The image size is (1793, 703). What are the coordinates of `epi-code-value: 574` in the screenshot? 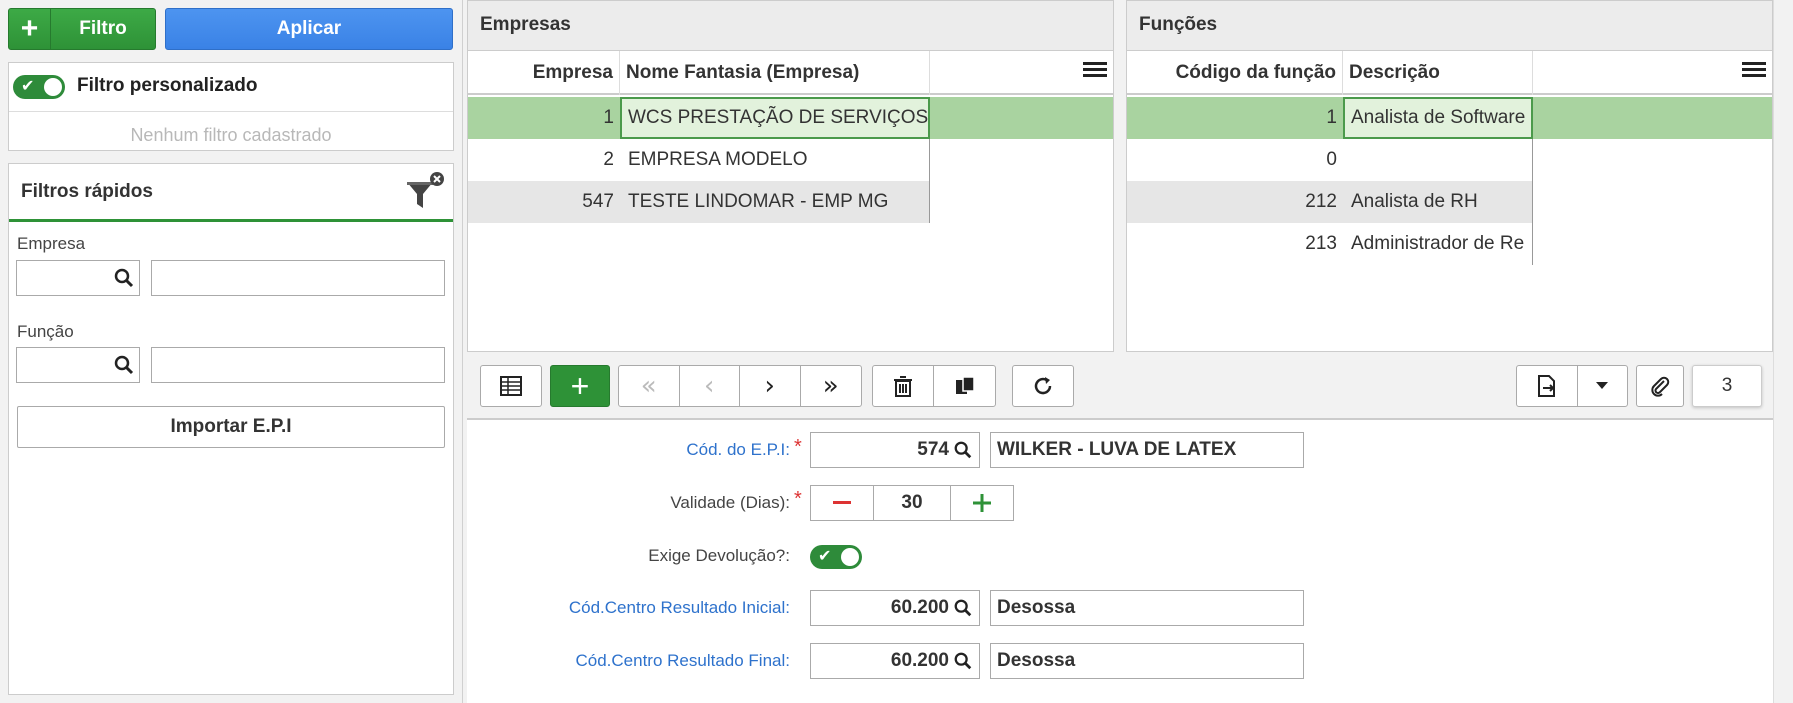 It's located at (933, 449).